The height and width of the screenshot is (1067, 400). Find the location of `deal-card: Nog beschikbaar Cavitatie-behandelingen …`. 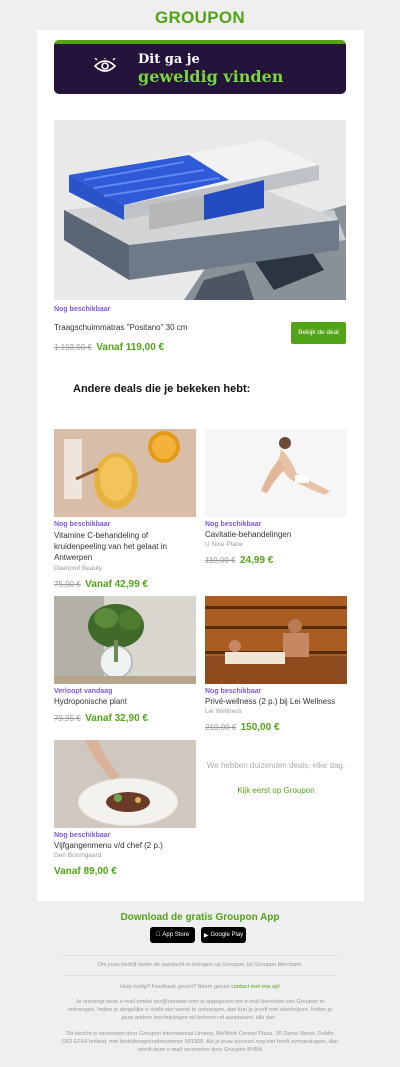

deal-card: Nog beschikbaar Cavitatie-behandelingen … is located at coordinates (276, 499).